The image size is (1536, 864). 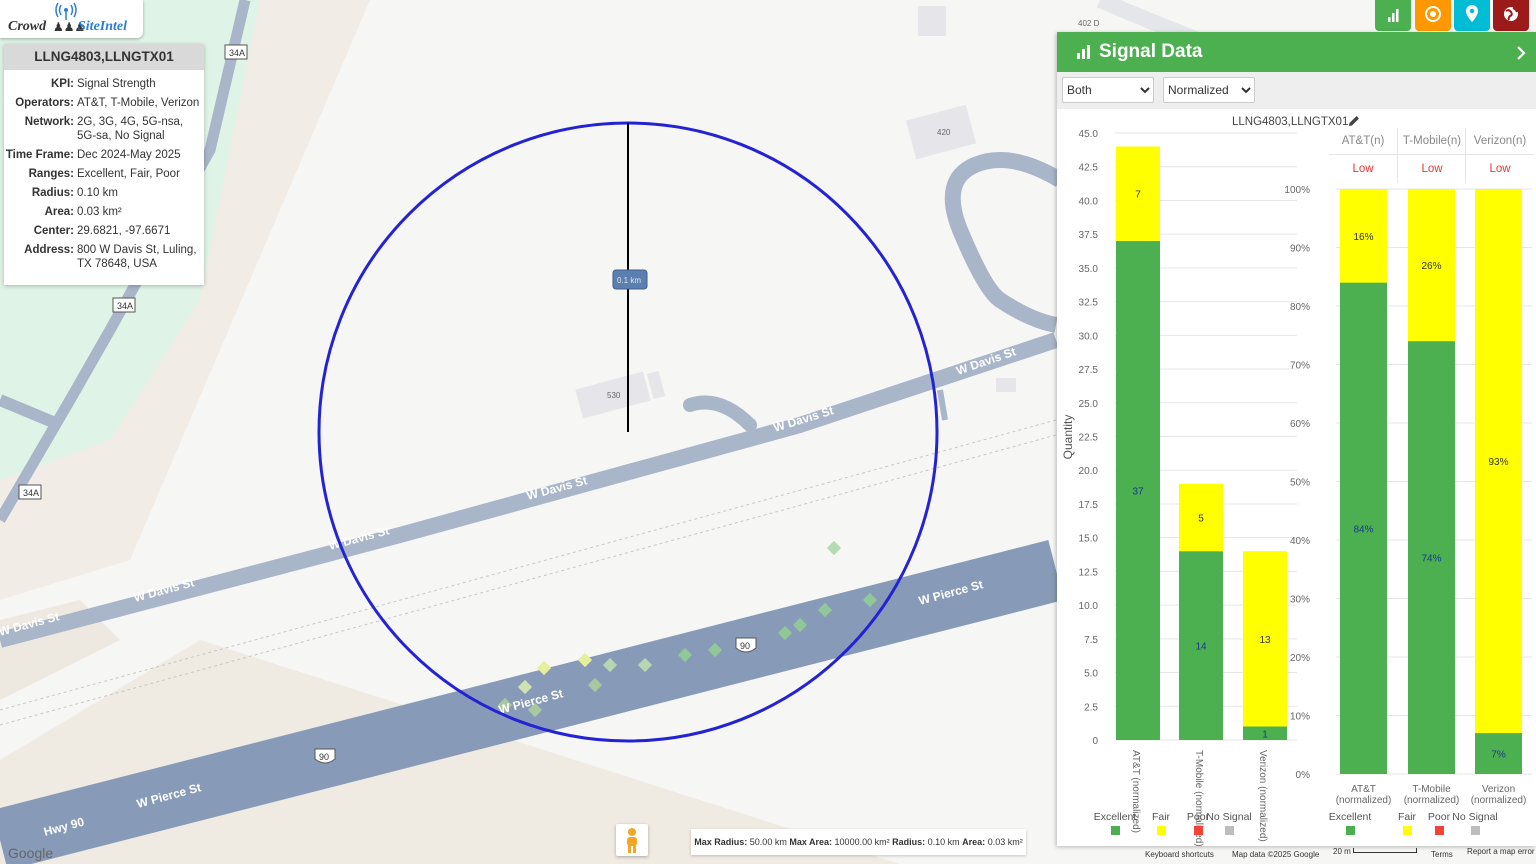 I want to click on info-key: Network:, so click(x=49, y=122).